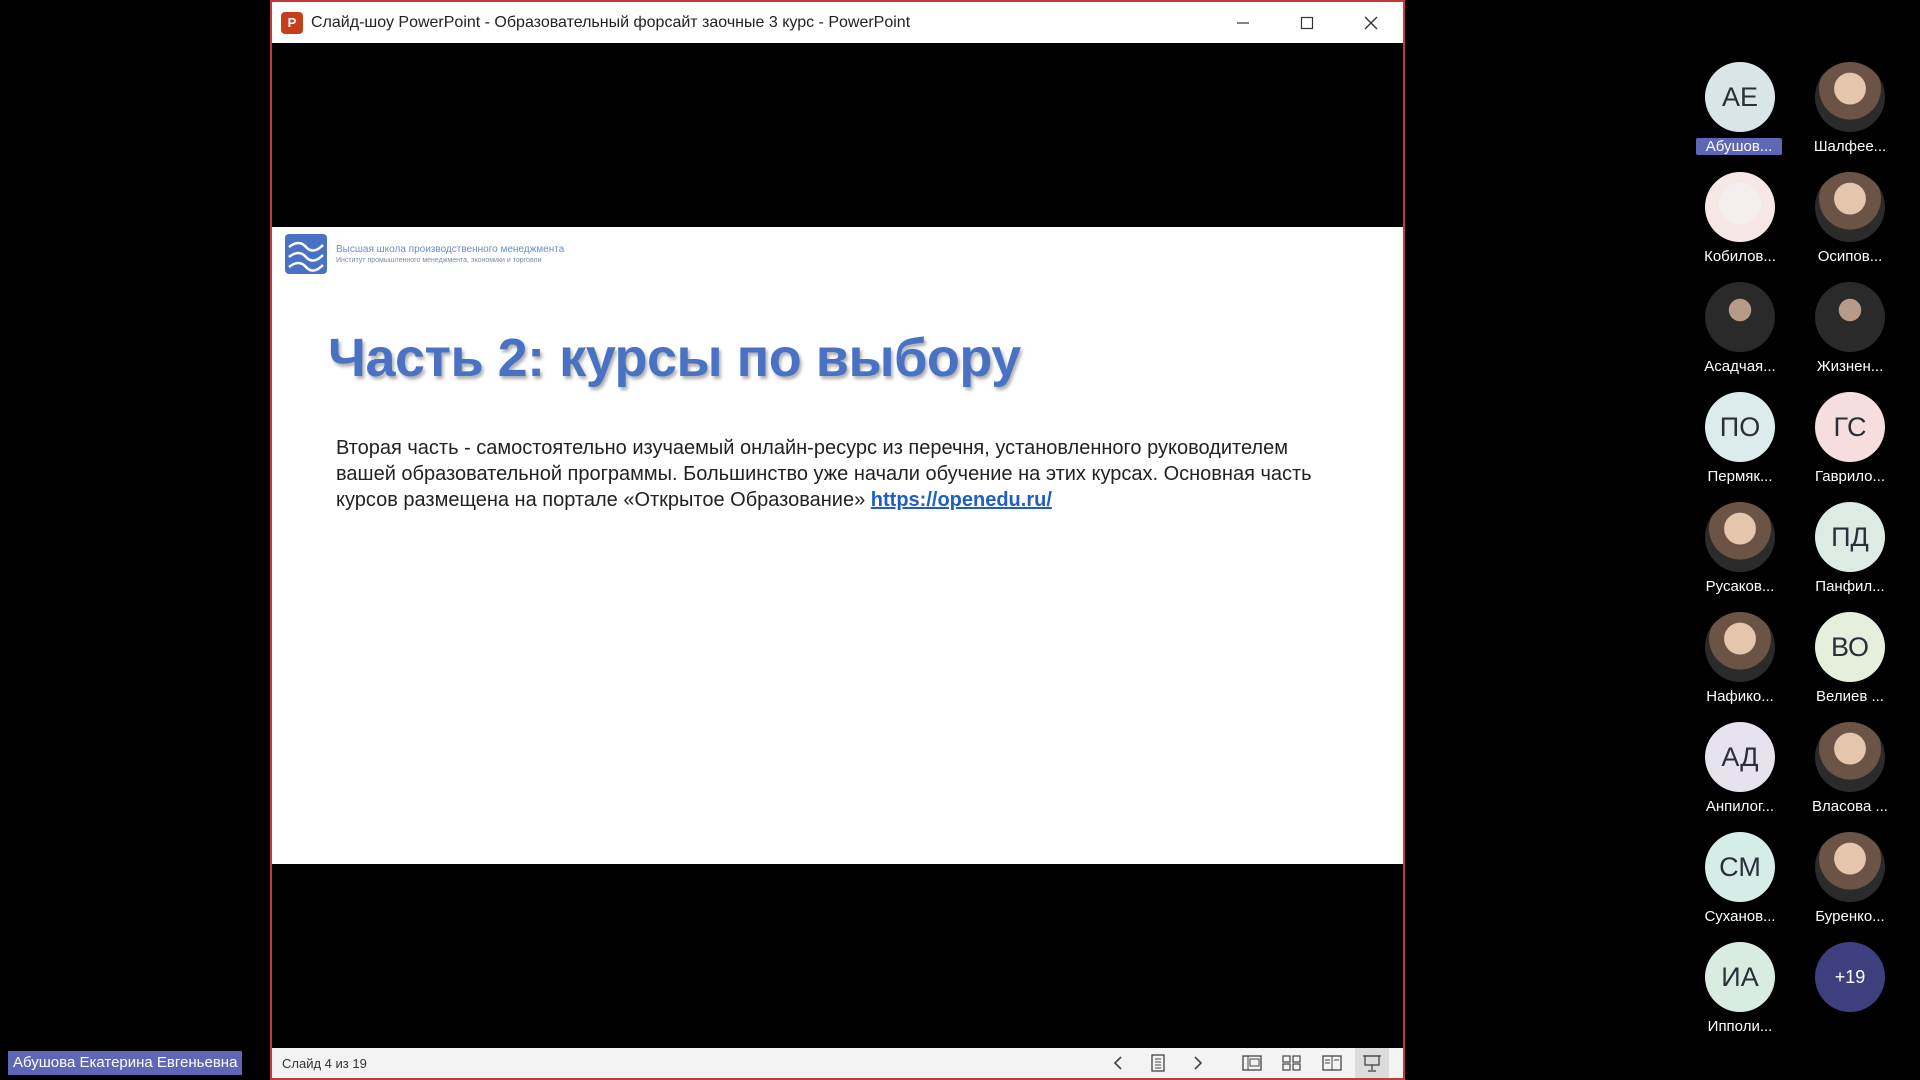 This screenshot has width=1920, height=1080. I want to click on next-slide-button, so click(1198, 1063).